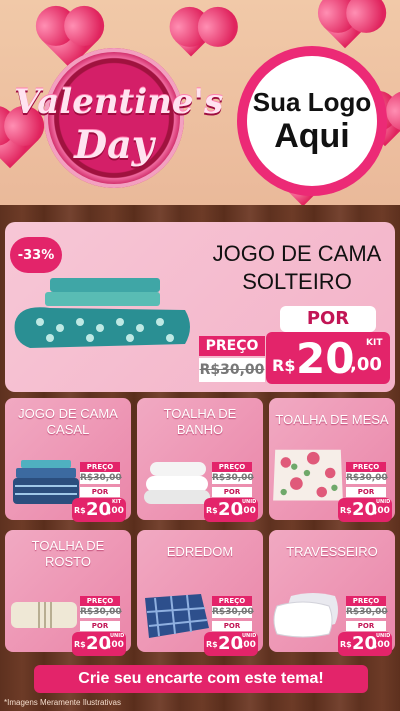 This screenshot has width=400, height=711. Describe the element at coordinates (374, 343) in the screenshot. I see `hero-kit-label: KIT` at that location.